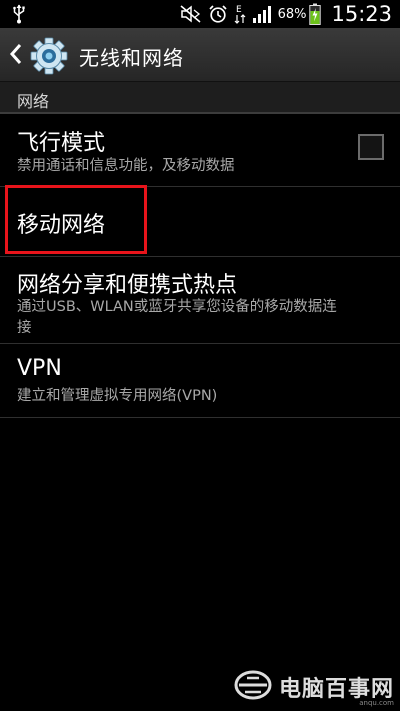 This screenshot has height=711, width=400. I want to click on action-bar: 无线和网络, so click(200, 55).